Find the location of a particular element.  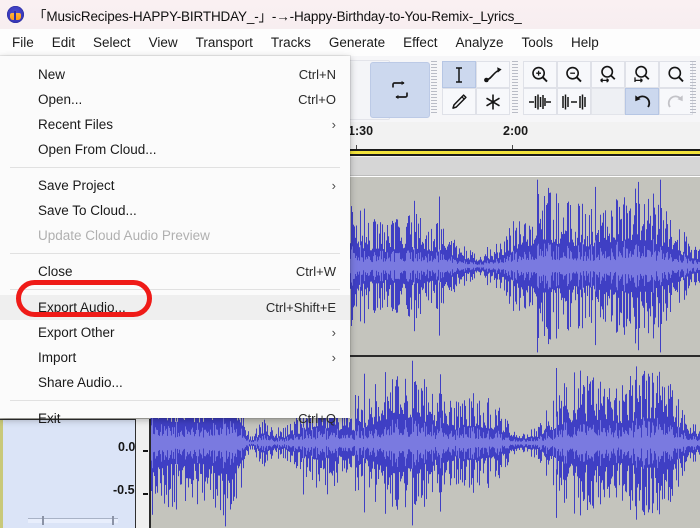

menu-item-label: Update Cloud Audio Preview is located at coordinates (124, 235).